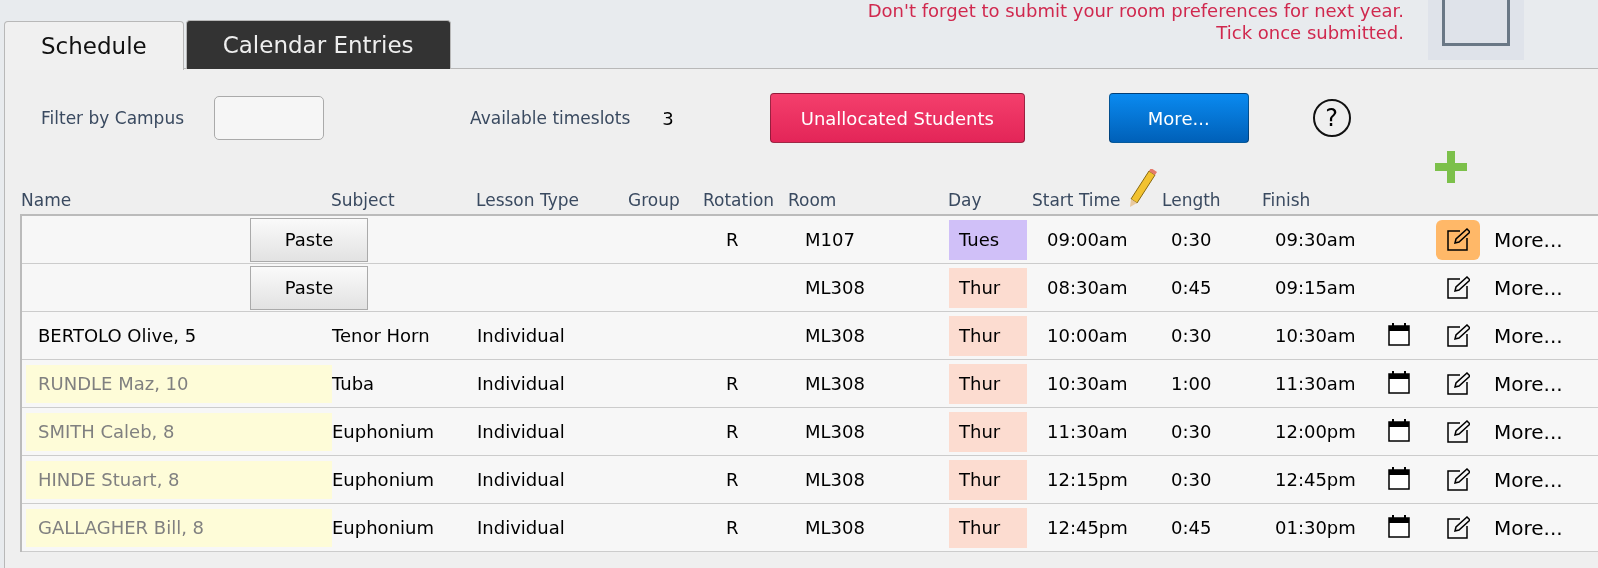  I want to click on finish-cell-text: 12:45pm, so click(1315, 479).